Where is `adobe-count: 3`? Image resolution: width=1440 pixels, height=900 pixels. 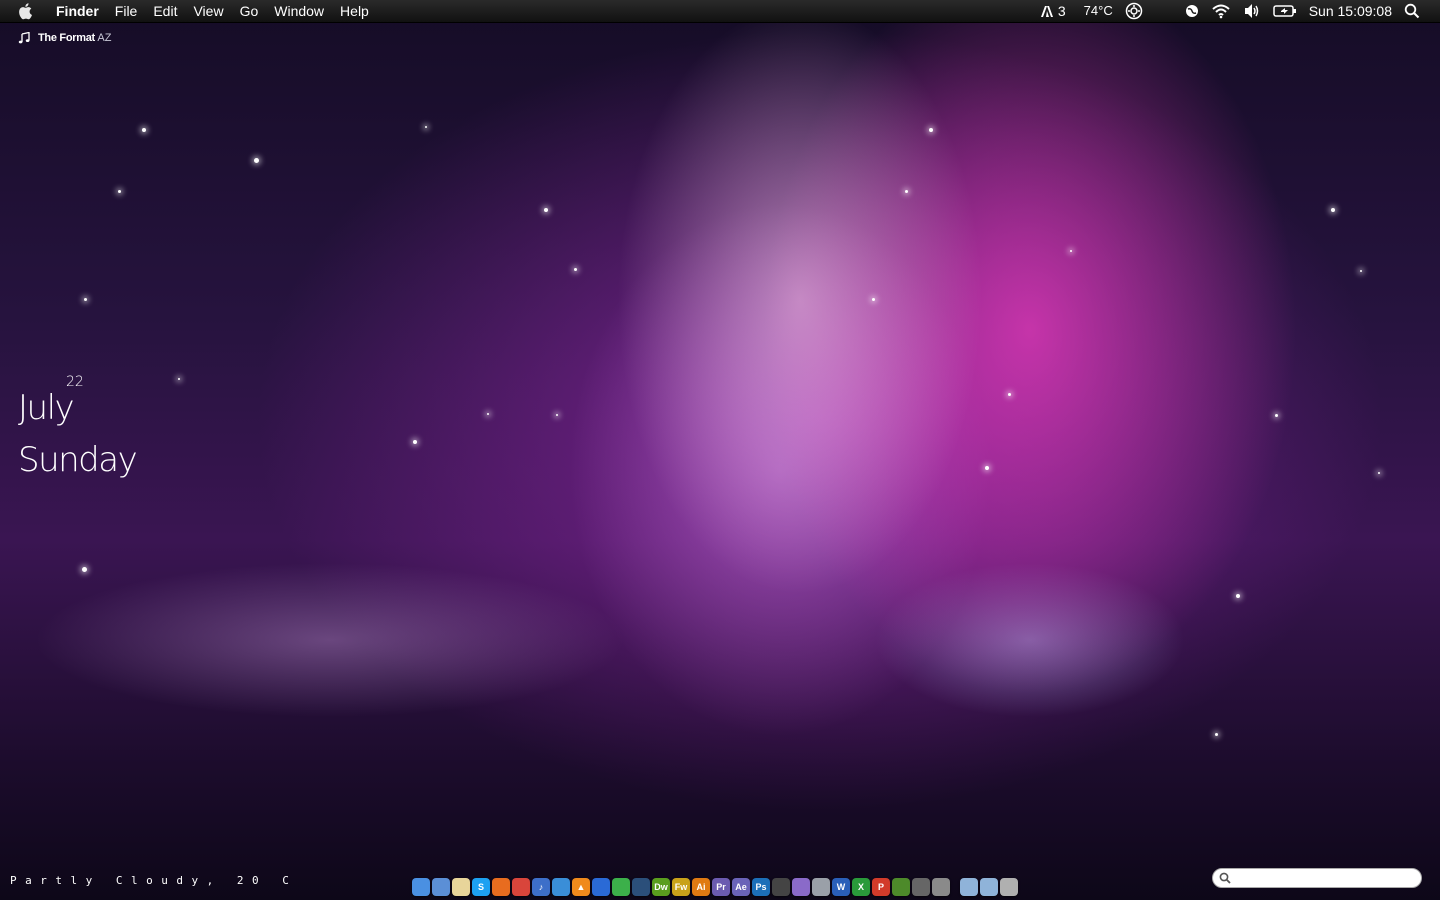 adobe-count: 3 is located at coordinates (1061, 11).